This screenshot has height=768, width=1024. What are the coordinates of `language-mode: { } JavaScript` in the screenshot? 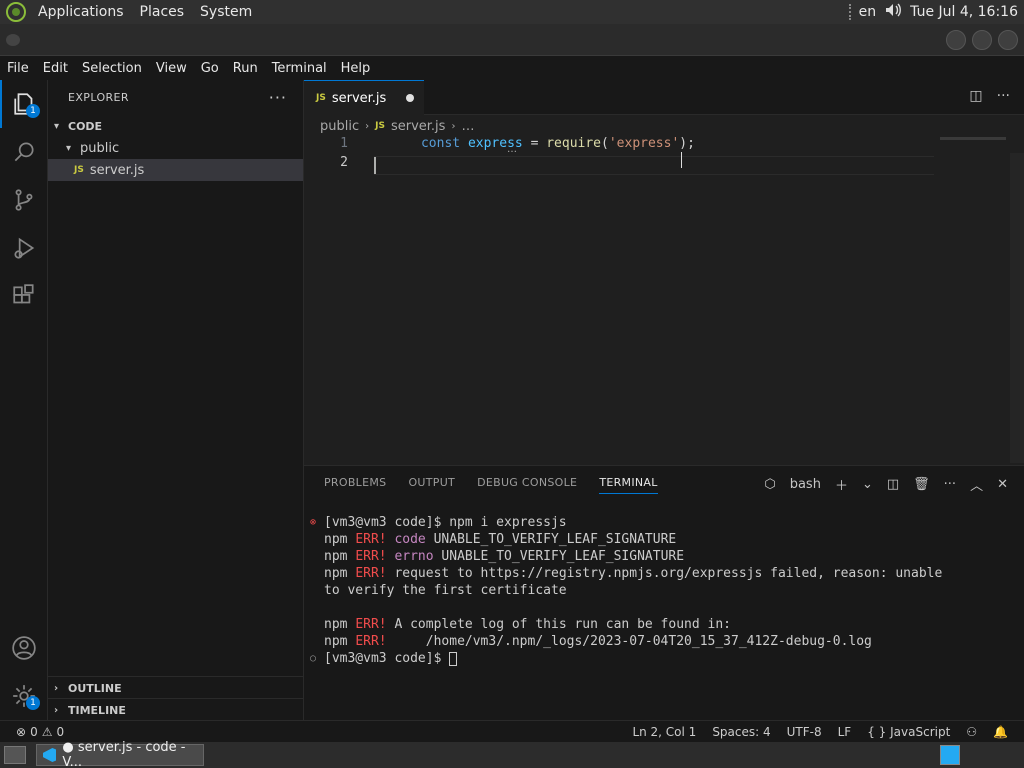 It's located at (908, 732).